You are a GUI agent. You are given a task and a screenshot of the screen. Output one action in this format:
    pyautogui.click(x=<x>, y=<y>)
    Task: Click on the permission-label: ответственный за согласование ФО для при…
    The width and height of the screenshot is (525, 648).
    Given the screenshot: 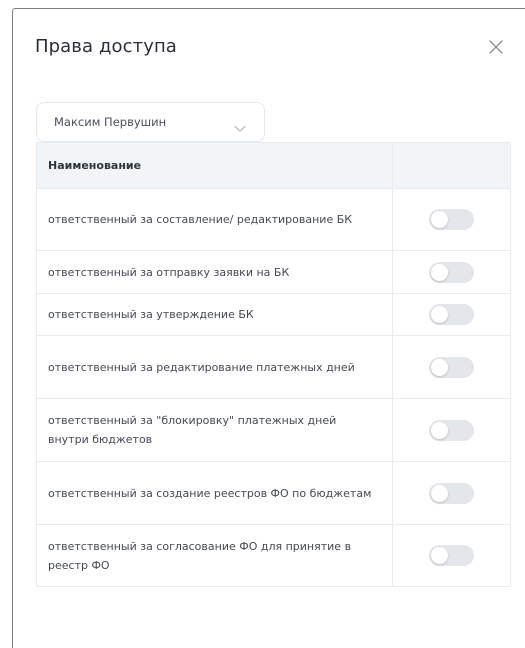 What is the action you would take?
    pyautogui.click(x=214, y=555)
    